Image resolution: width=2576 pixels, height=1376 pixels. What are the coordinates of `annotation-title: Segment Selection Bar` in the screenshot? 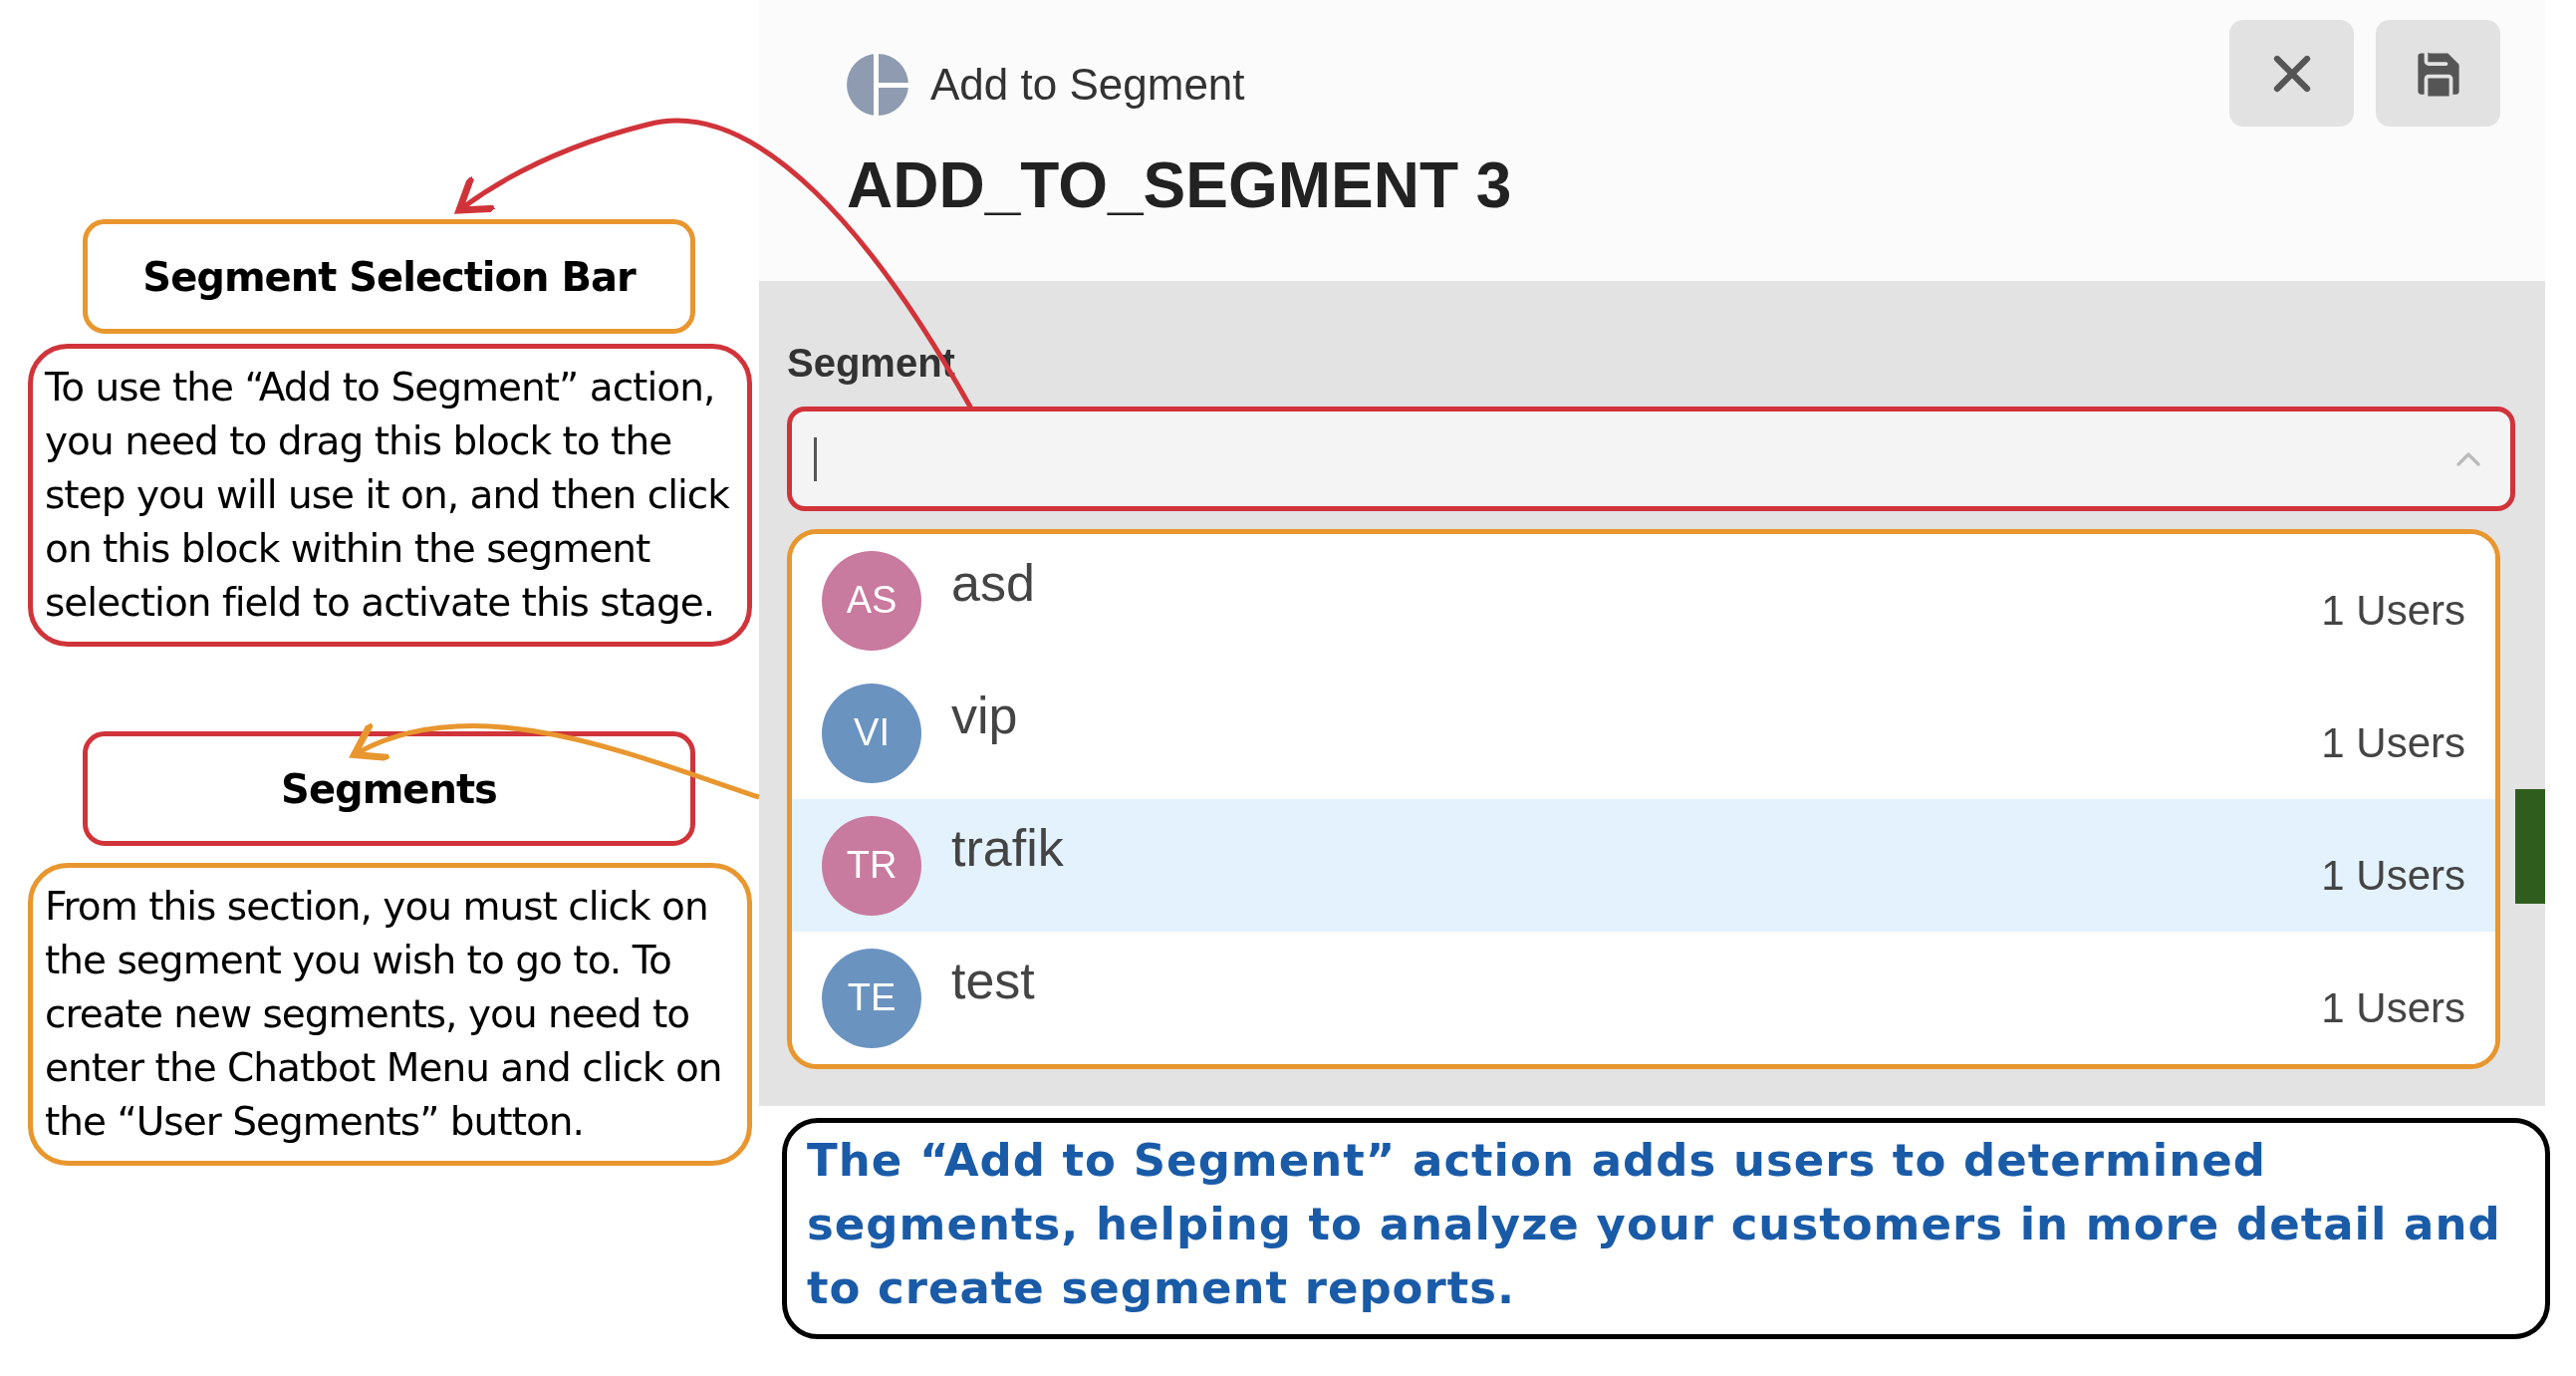 It's located at (389, 277).